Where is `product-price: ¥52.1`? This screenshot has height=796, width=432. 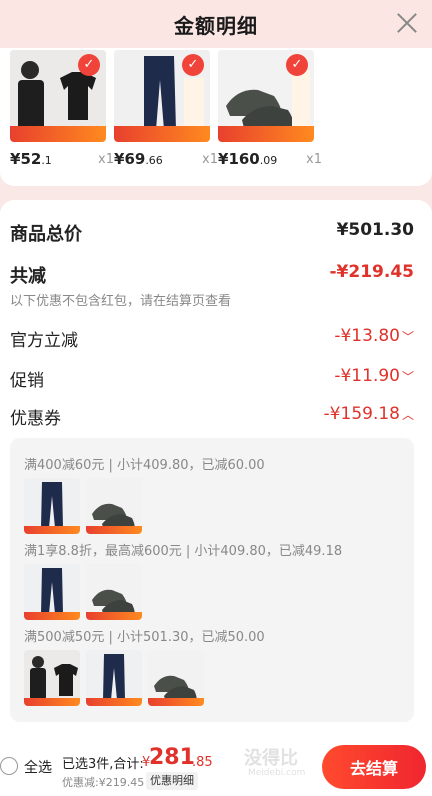
product-price: ¥52.1 is located at coordinates (31, 159).